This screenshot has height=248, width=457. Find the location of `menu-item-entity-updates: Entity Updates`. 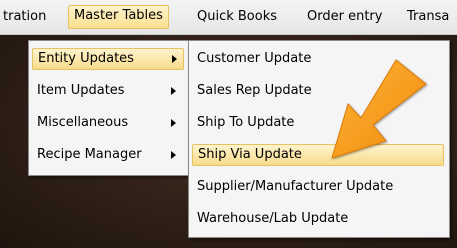

menu-item-entity-updates: Entity Updates is located at coordinates (108, 59).